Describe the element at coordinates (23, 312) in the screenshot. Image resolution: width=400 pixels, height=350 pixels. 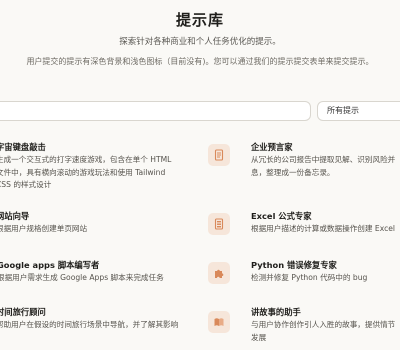
I see `card-title: 时间旅行顾问` at that location.